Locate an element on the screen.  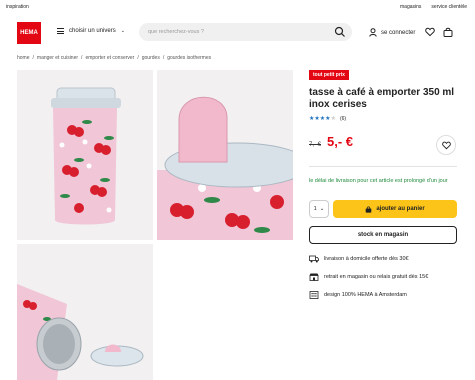
cup-open-illustration is located at coordinates (80, 332).